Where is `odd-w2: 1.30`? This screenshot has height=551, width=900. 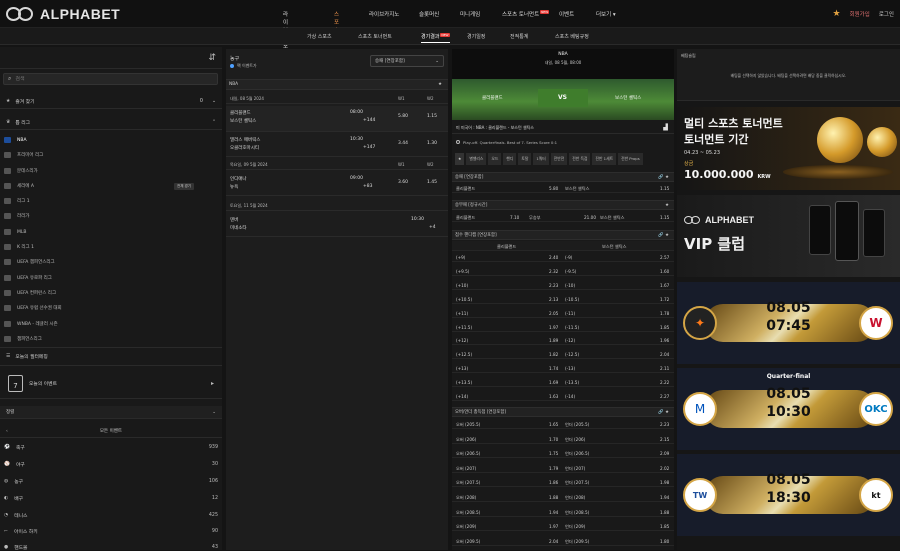 odd-w2: 1.30 is located at coordinates (432, 143).